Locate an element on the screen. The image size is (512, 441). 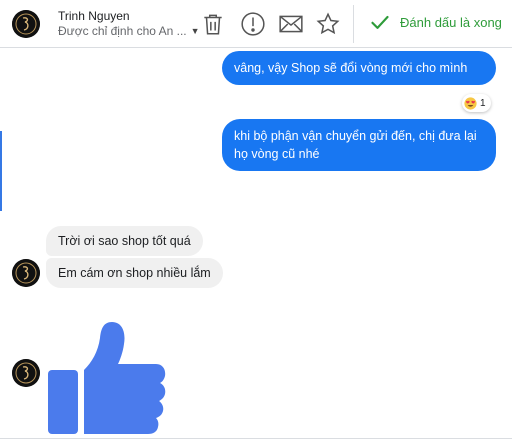
caret-down-icon: ▼ is located at coordinates (195, 31).